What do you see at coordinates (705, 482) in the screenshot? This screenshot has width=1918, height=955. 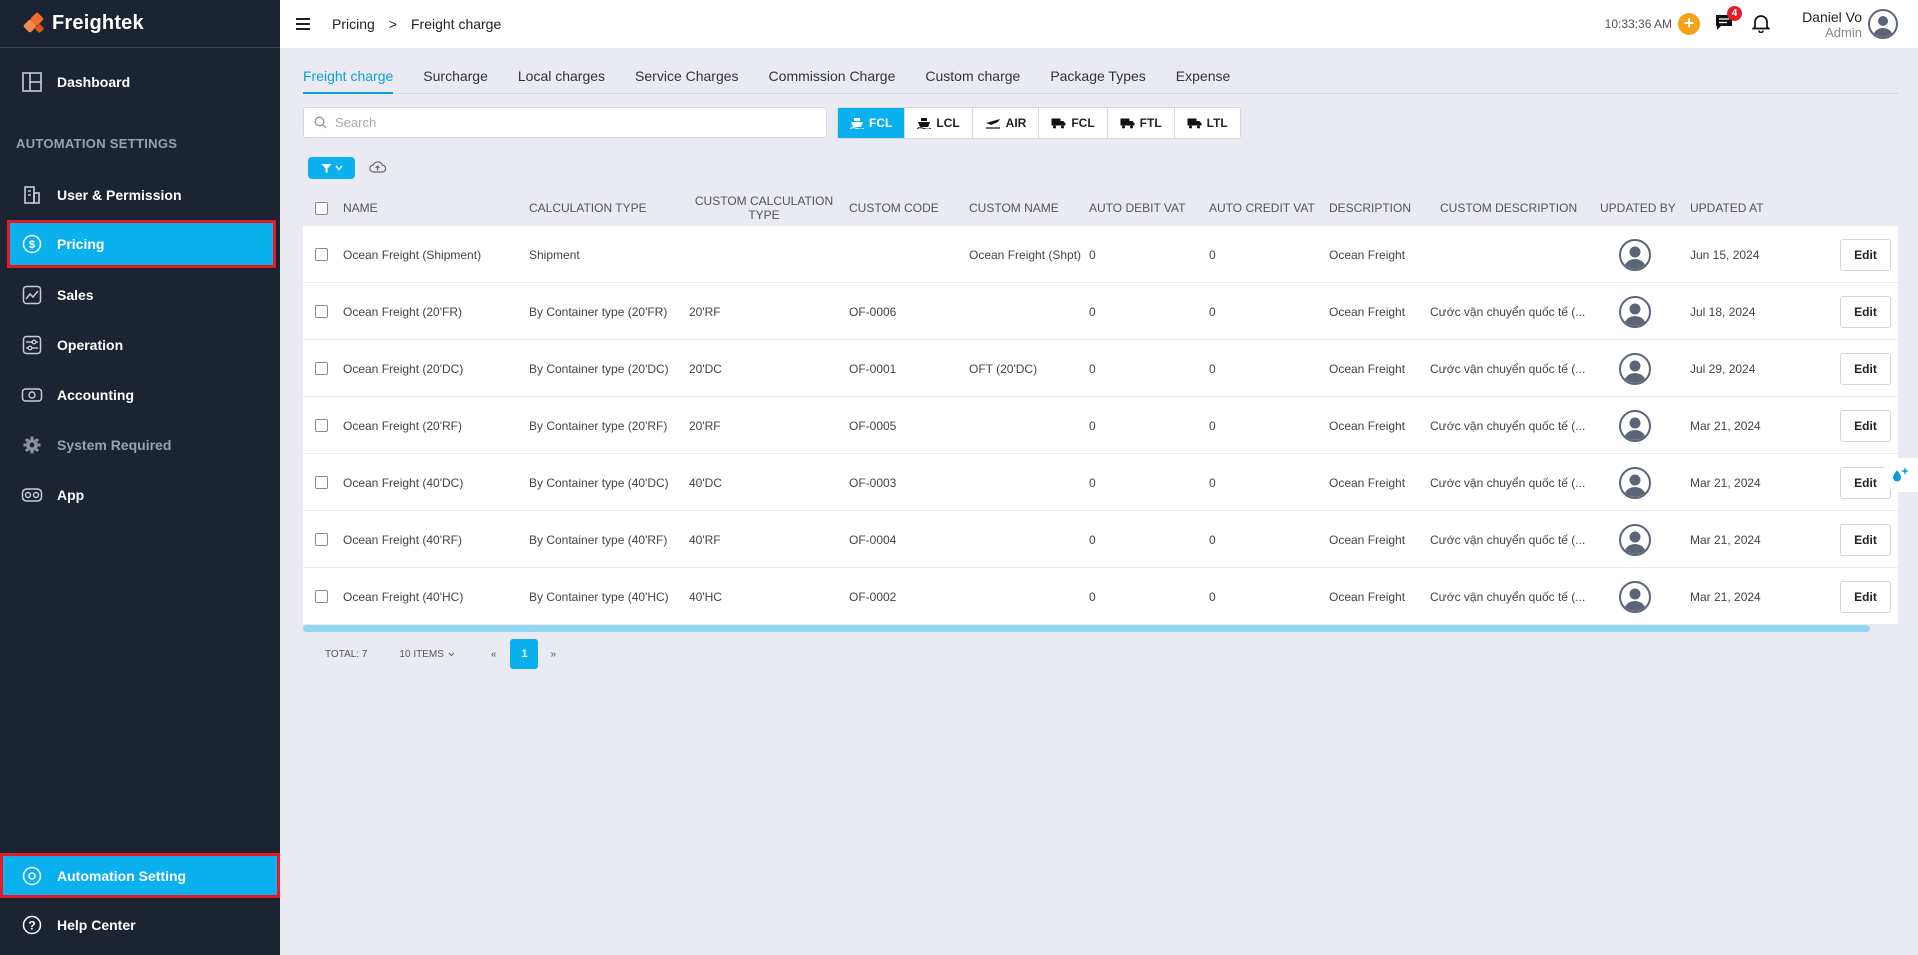 I see `cell-custom-calculation: 40'DC` at bounding box center [705, 482].